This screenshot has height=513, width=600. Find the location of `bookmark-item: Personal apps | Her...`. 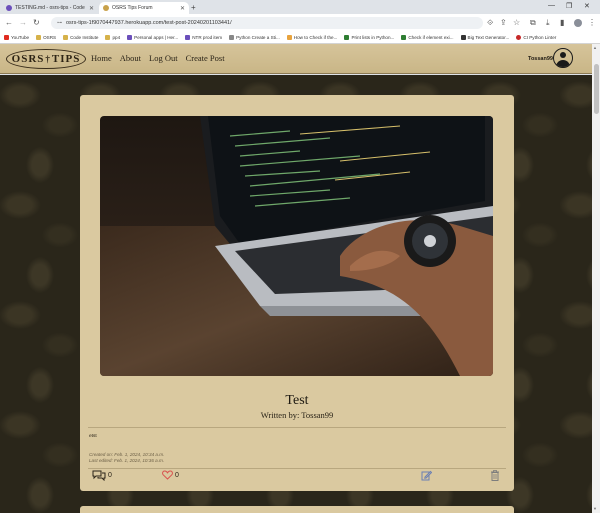

bookmark-item: Personal apps | Her... is located at coordinates (152, 37).